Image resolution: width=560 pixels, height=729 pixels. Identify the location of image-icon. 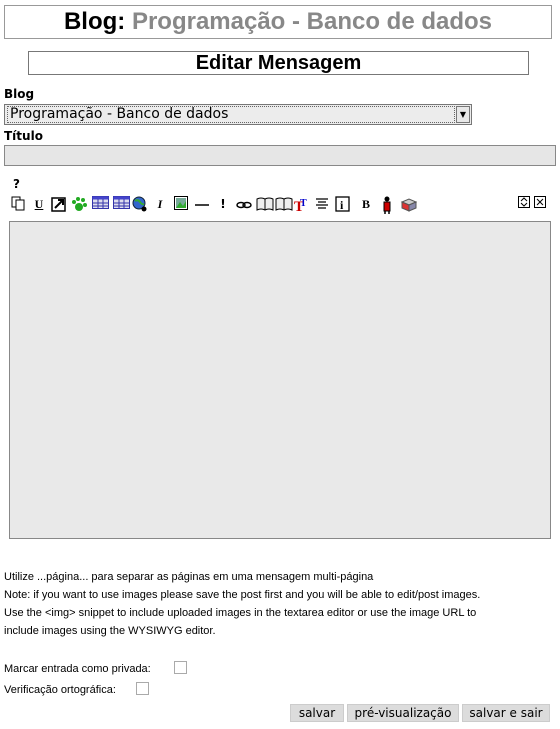
(181, 204).